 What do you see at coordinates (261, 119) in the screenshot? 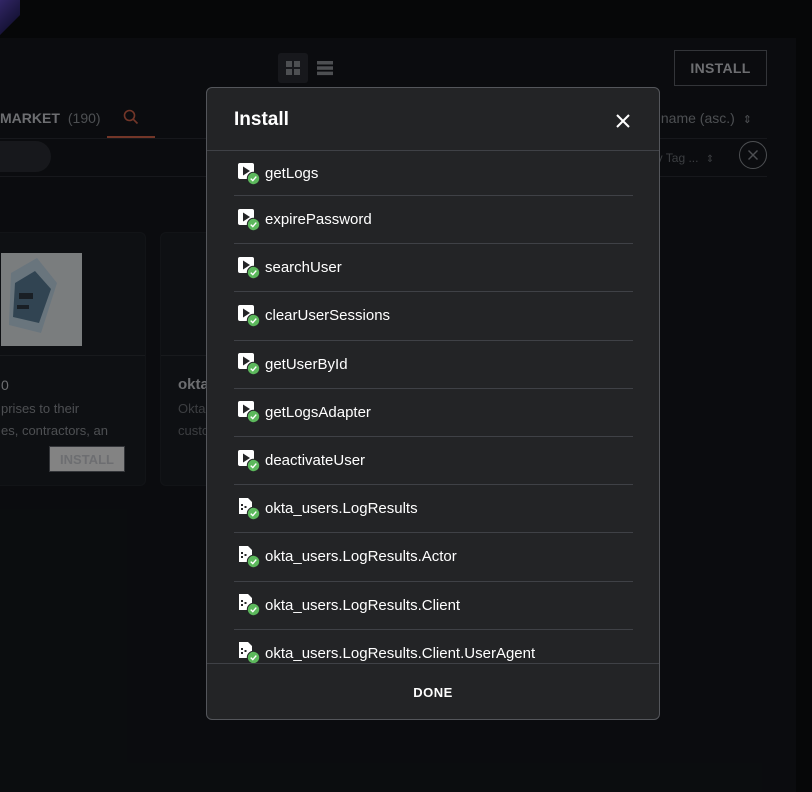
I see `modal-title: Install` at bounding box center [261, 119].